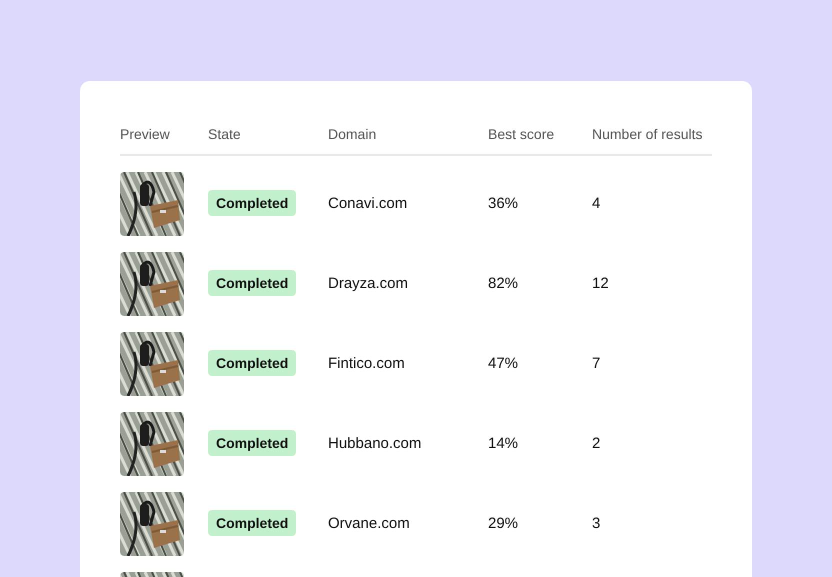  What do you see at coordinates (600, 283) in the screenshot?
I see `results-cell: 12` at bounding box center [600, 283].